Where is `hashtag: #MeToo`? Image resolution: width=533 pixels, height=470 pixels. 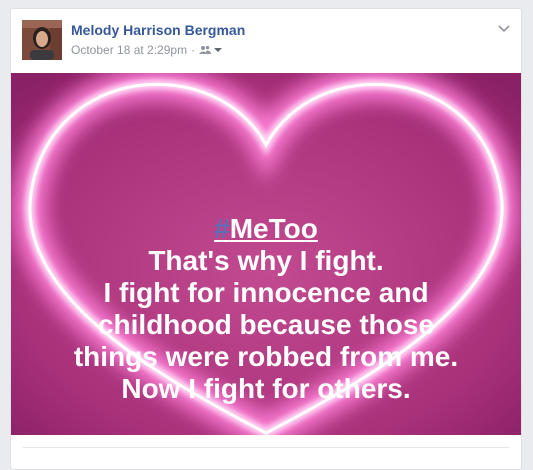 hashtag: #MeToo is located at coordinates (266, 229).